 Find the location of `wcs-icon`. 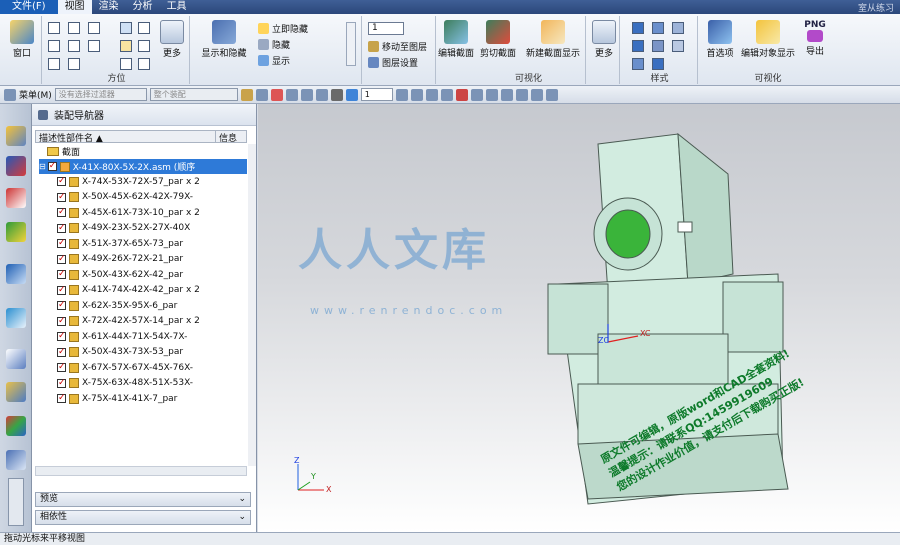

wcs-icon is located at coordinates (551, 94).